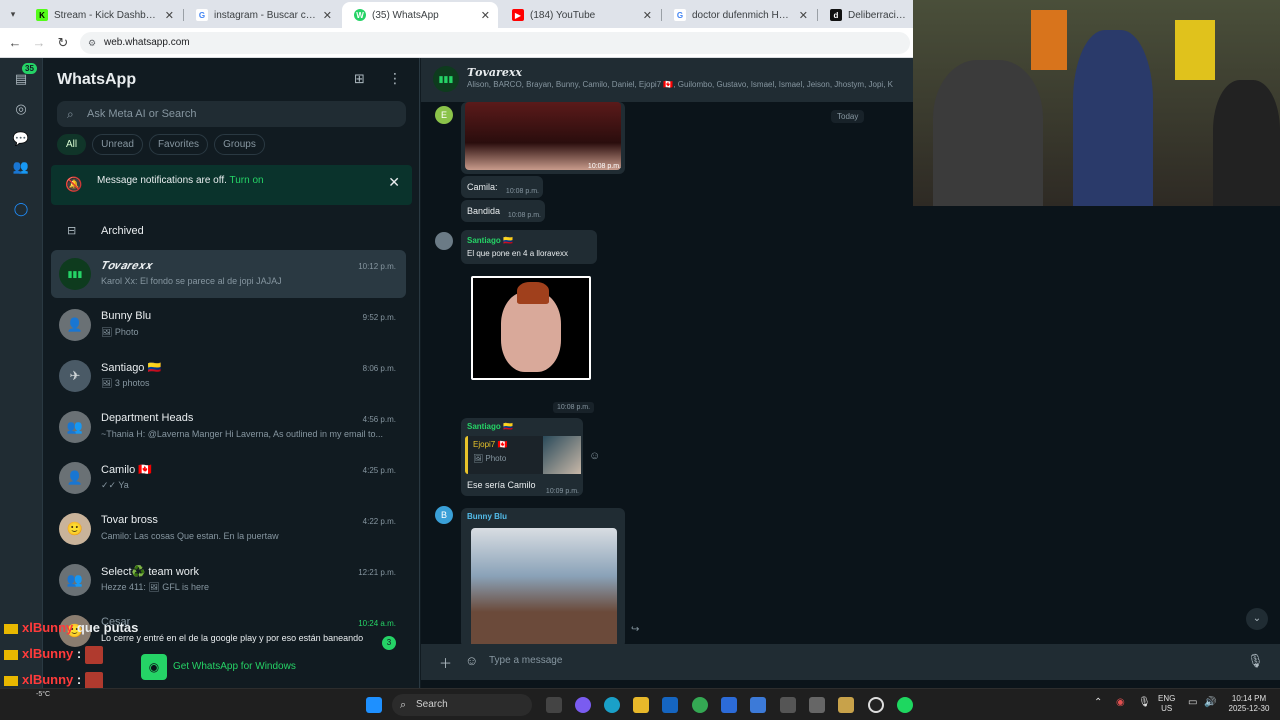 Image resolution: width=1280 pixels, height=720 pixels. Describe the element at coordinates (228, 478) in the screenshot. I see `chat-item: 👤 Camilo 🇨🇦 ✓✓ Ya 4:25 p.m.` at that location.